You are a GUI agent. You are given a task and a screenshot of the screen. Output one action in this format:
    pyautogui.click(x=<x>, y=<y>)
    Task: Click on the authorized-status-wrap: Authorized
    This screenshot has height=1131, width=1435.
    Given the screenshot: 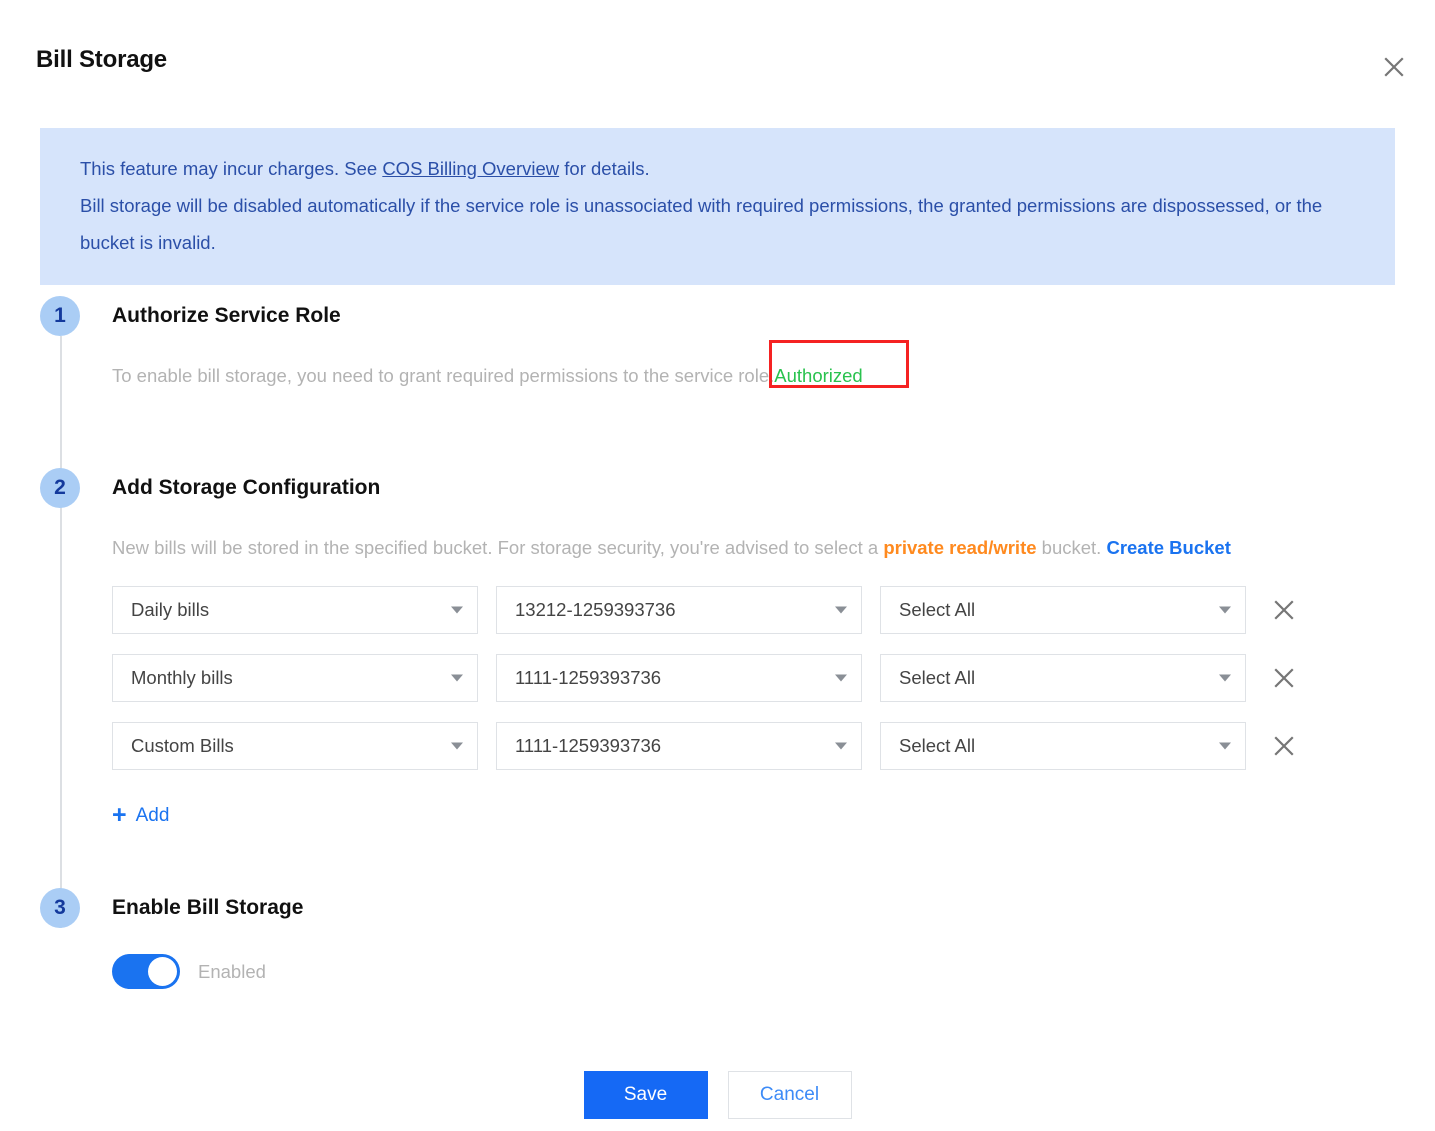 What is the action you would take?
    pyautogui.click(x=839, y=365)
    